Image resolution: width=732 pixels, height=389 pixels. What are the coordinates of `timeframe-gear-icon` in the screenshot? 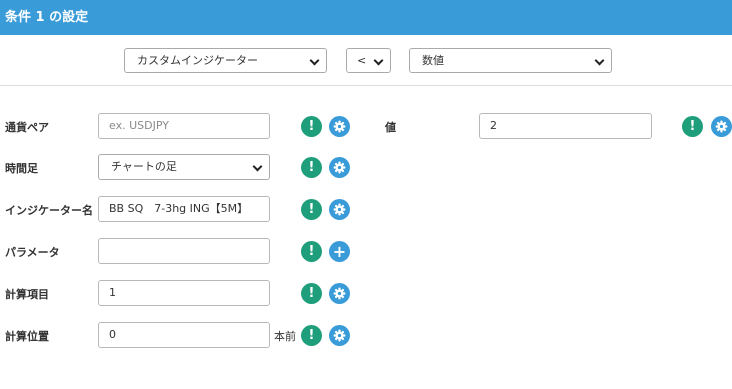 It's located at (339, 167).